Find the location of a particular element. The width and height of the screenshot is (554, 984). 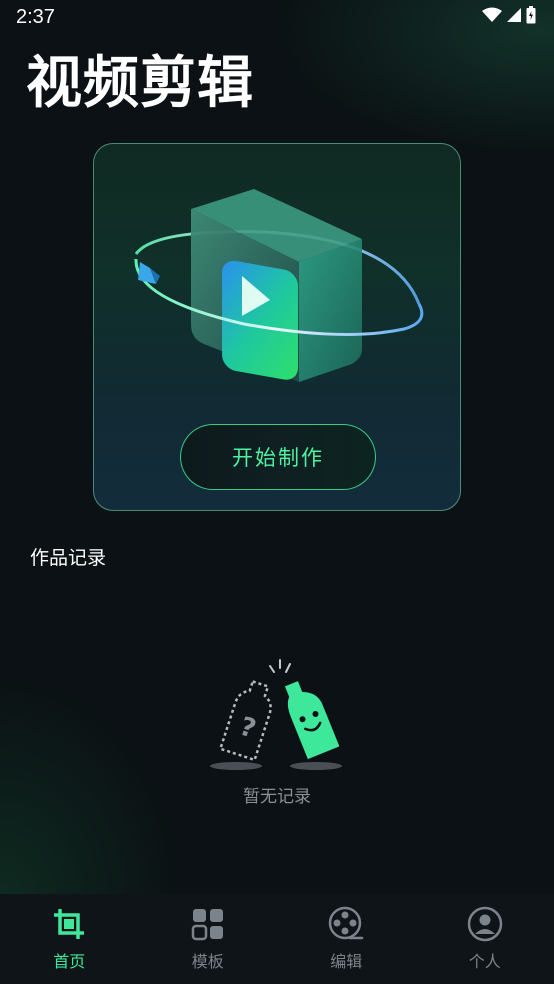

wifi-icon is located at coordinates (492, 17).